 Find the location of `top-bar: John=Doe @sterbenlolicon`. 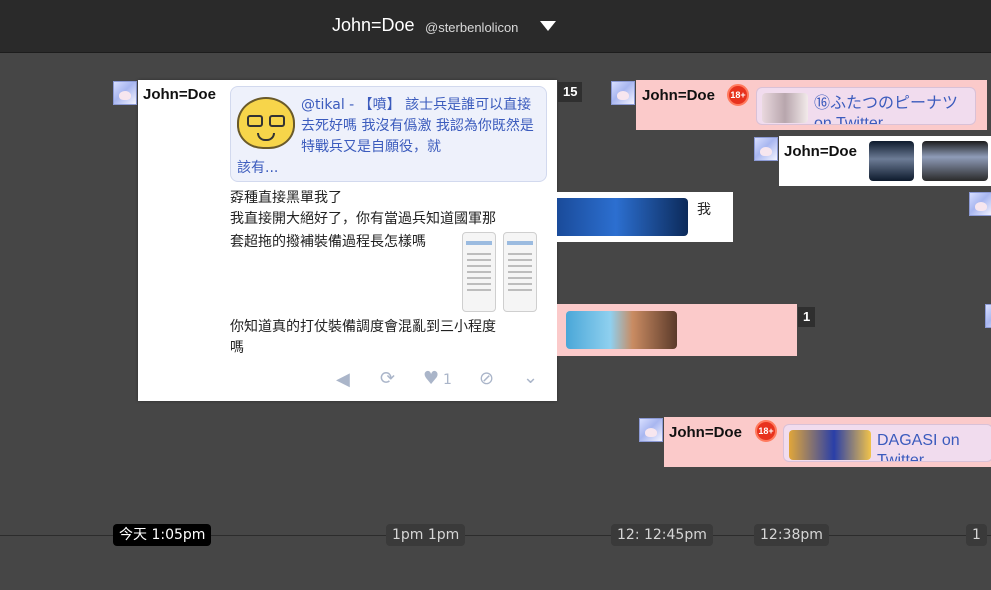

top-bar: John=Doe @sterbenlolicon is located at coordinates (495, 26).